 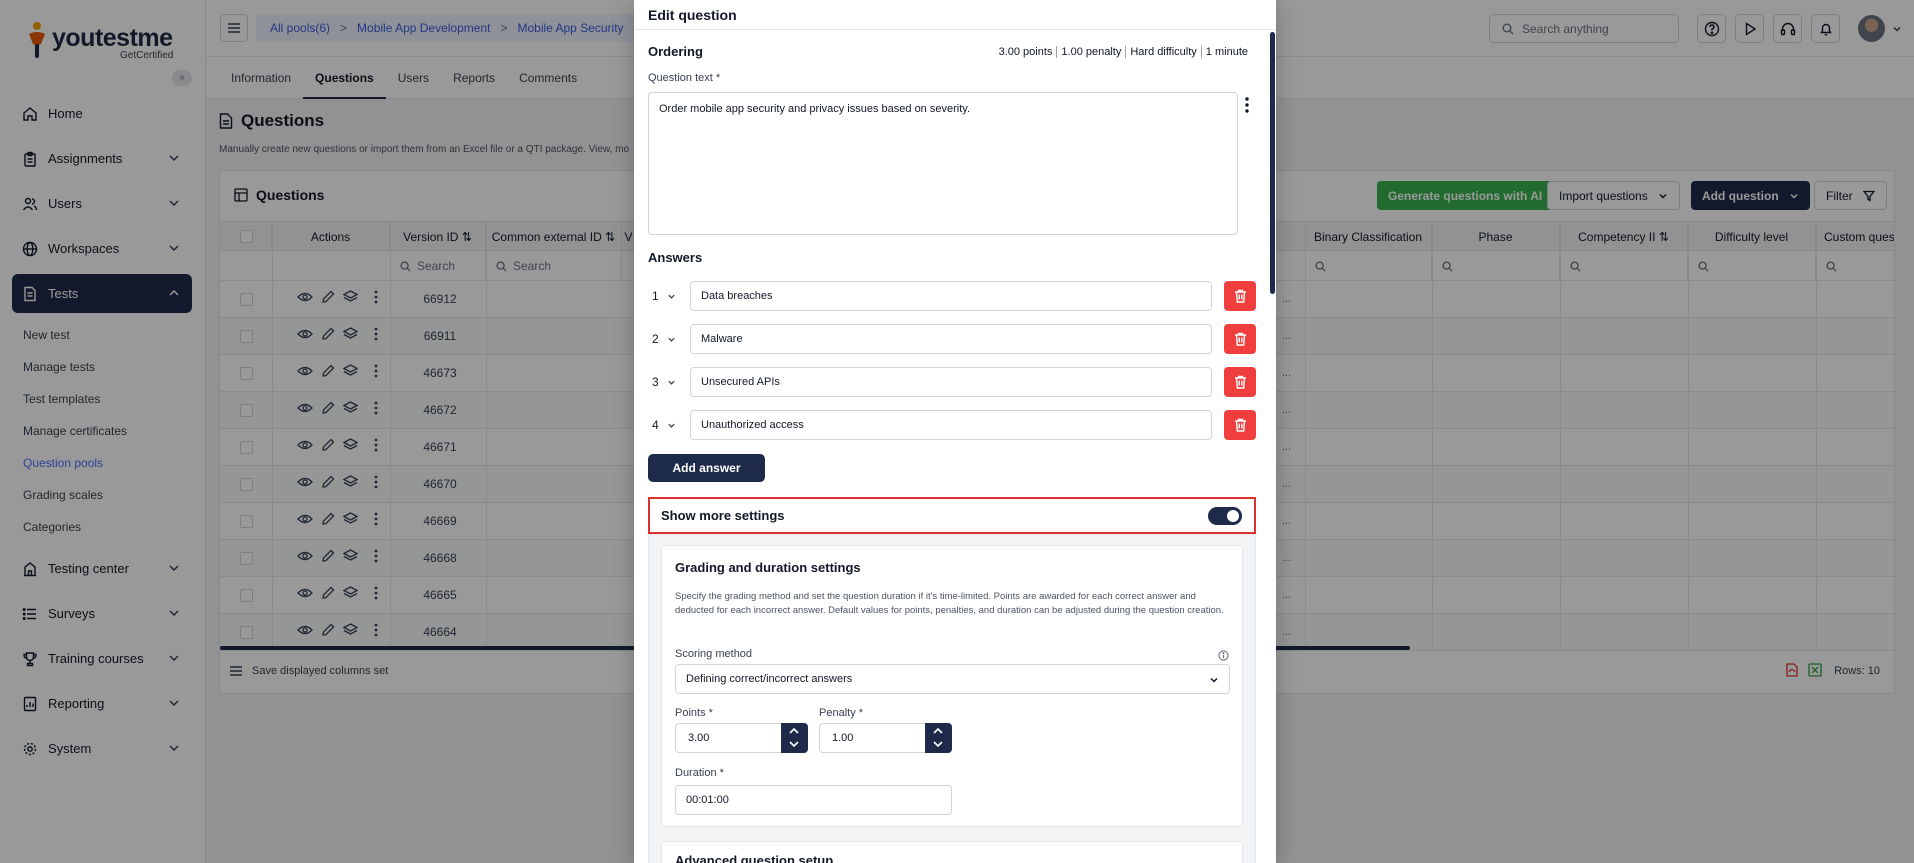 What do you see at coordinates (655, 339) in the screenshot?
I see `answer-order-number: 2` at bounding box center [655, 339].